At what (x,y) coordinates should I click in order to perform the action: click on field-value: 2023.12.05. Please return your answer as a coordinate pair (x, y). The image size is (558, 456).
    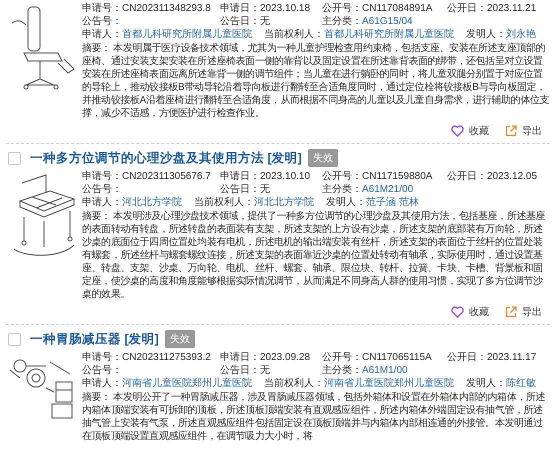
    Looking at the image, I should click on (512, 176).